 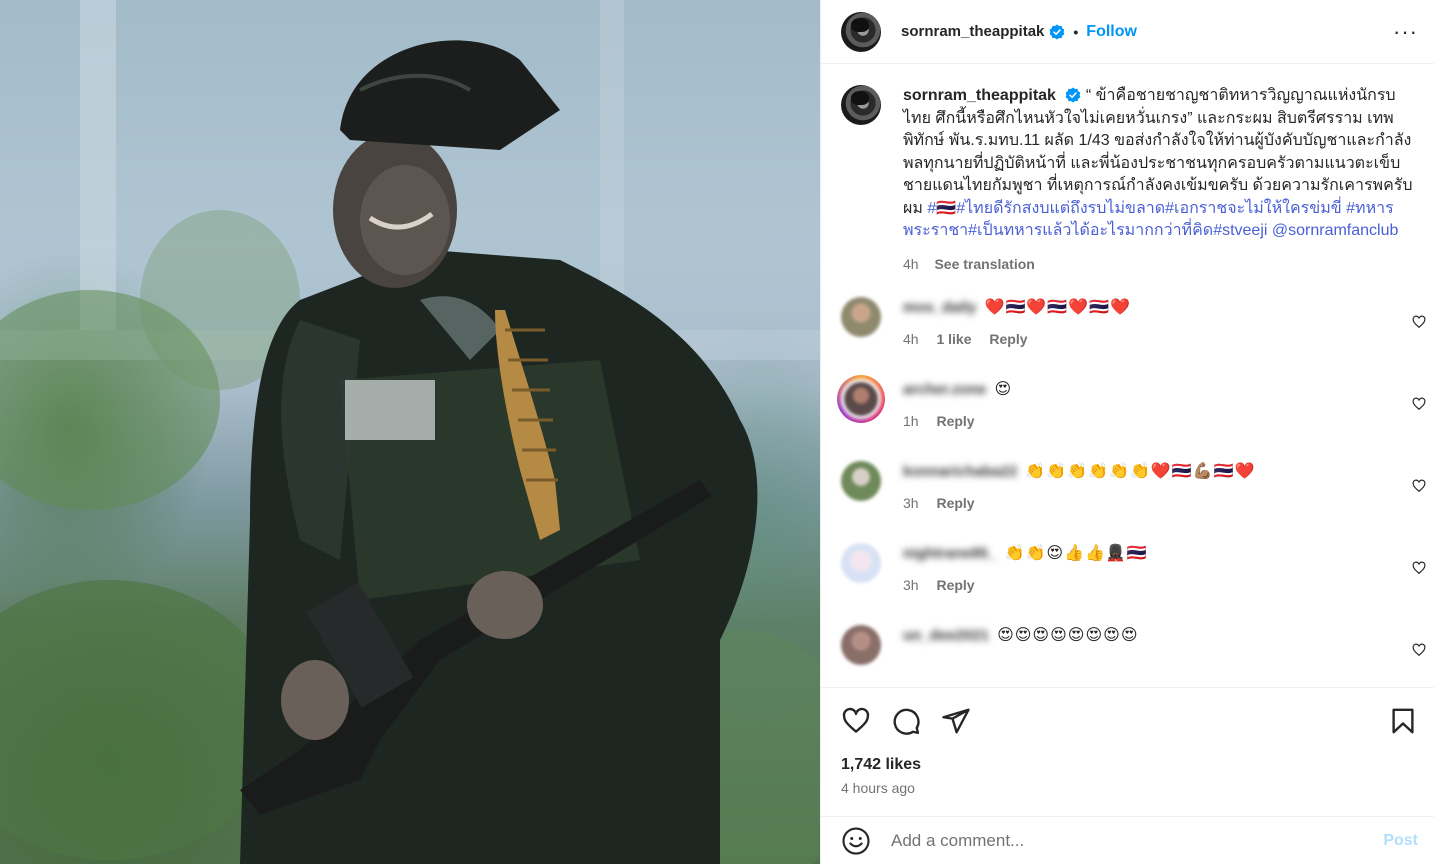 What do you see at coordinates (1127, 650) in the screenshot?
I see `comment-item: un_dee2021 😍😍😍😍😍😍😍😍` at bounding box center [1127, 650].